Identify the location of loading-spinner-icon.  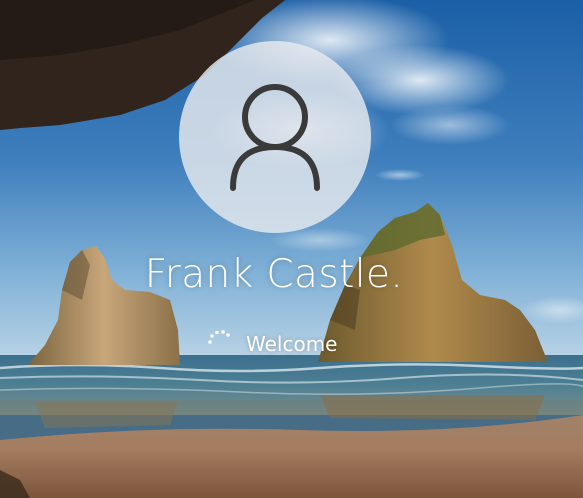
(219, 337).